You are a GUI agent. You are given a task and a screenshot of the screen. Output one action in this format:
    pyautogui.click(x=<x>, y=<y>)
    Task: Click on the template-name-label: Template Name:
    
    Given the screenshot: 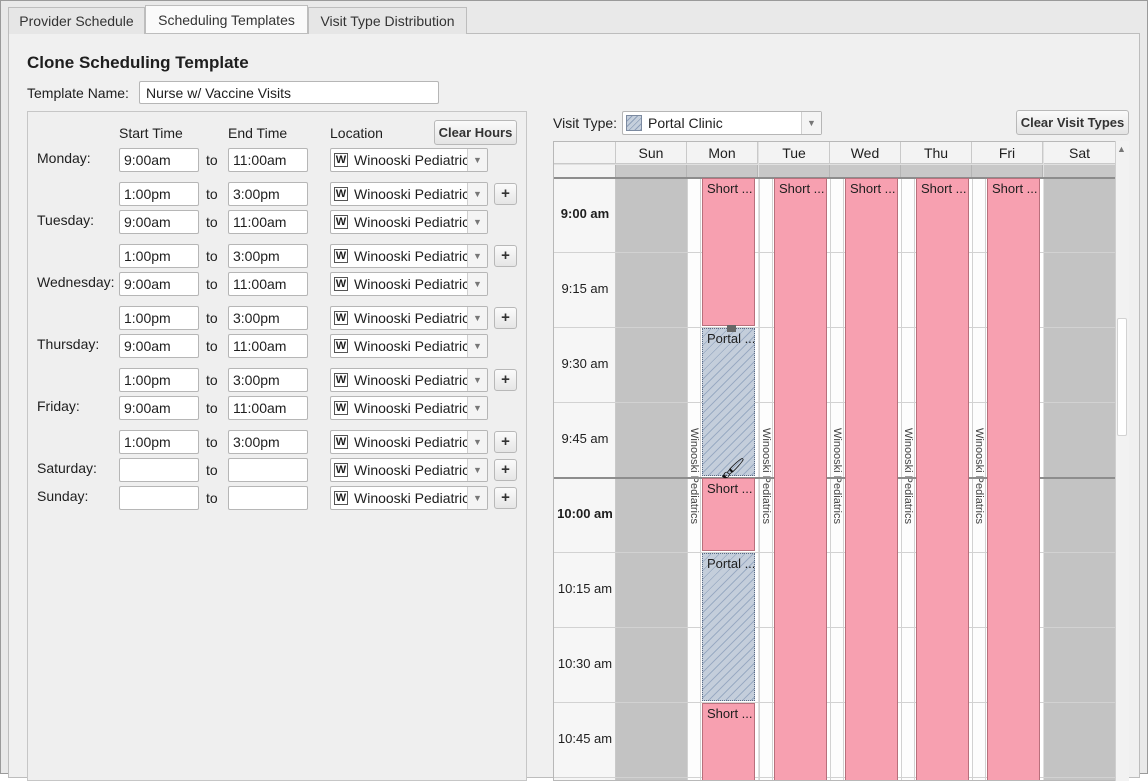 What is the action you would take?
    pyautogui.click(x=78, y=93)
    